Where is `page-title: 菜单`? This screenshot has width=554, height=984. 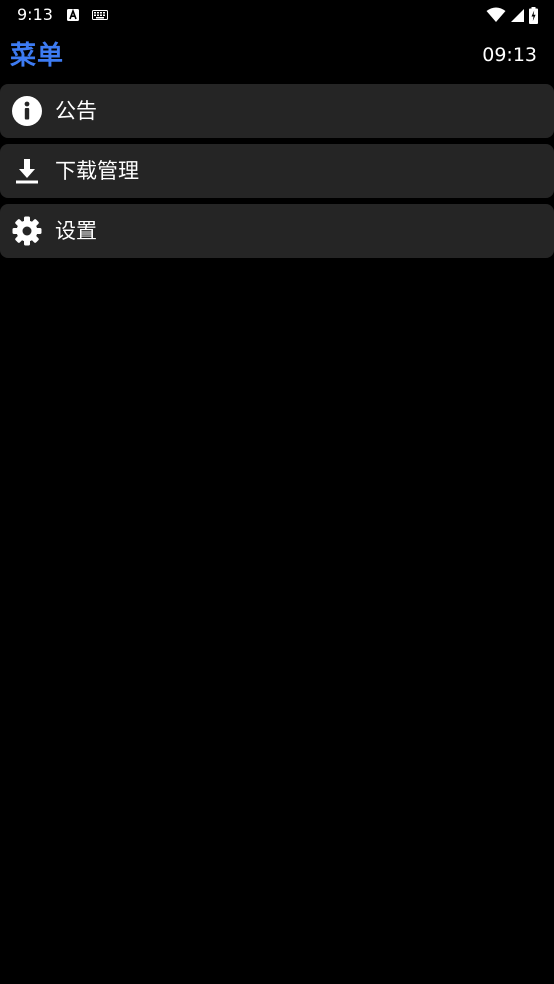
page-title: 菜单 is located at coordinates (37, 56).